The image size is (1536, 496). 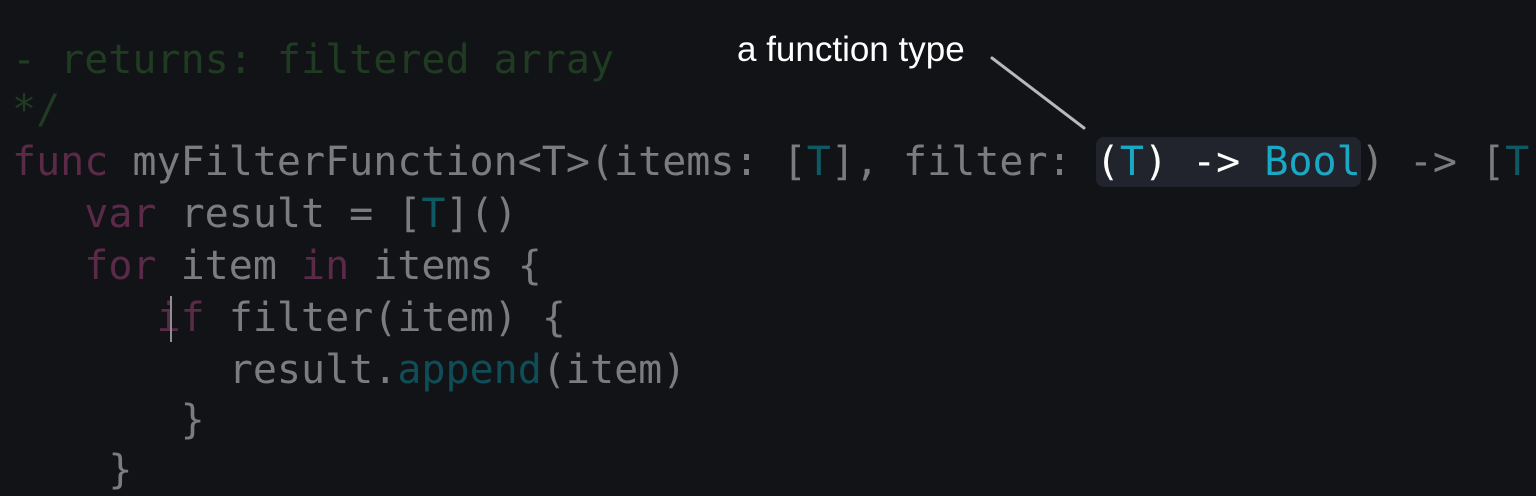 I want to click on callout-leader-line, so click(x=1038, y=93).